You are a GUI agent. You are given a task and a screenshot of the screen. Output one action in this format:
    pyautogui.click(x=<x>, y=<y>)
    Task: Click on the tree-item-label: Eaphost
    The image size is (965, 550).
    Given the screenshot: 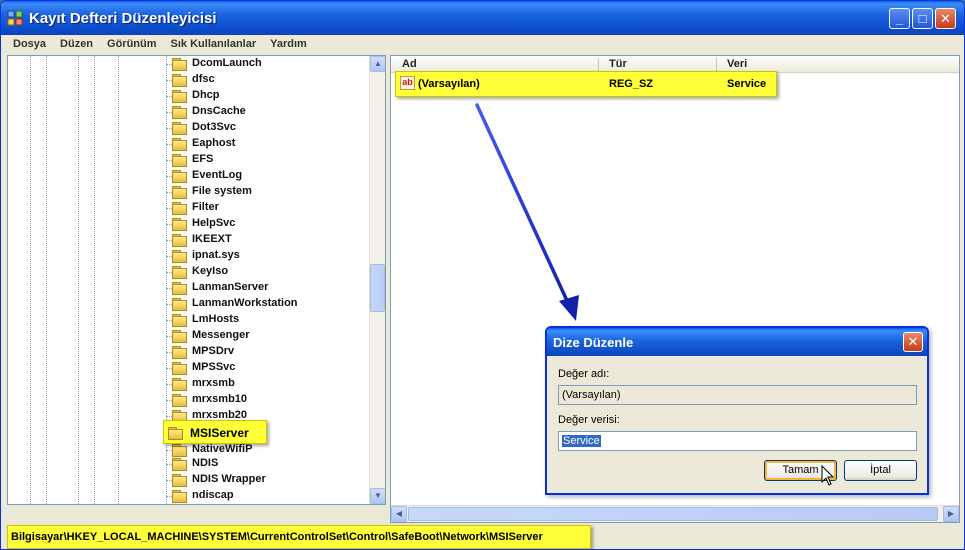 What is the action you would take?
    pyautogui.click(x=214, y=143)
    